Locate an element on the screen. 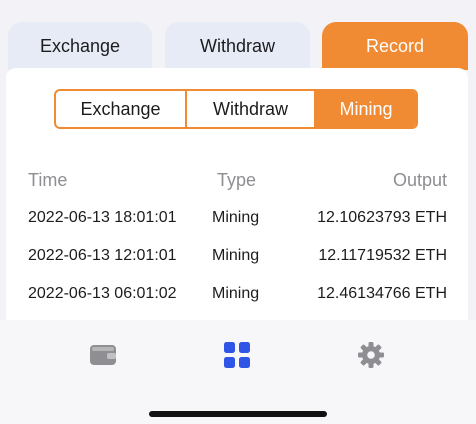 This screenshot has width=476, height=424. segment-exchange: Exchange is located at coordinates (121, 109).